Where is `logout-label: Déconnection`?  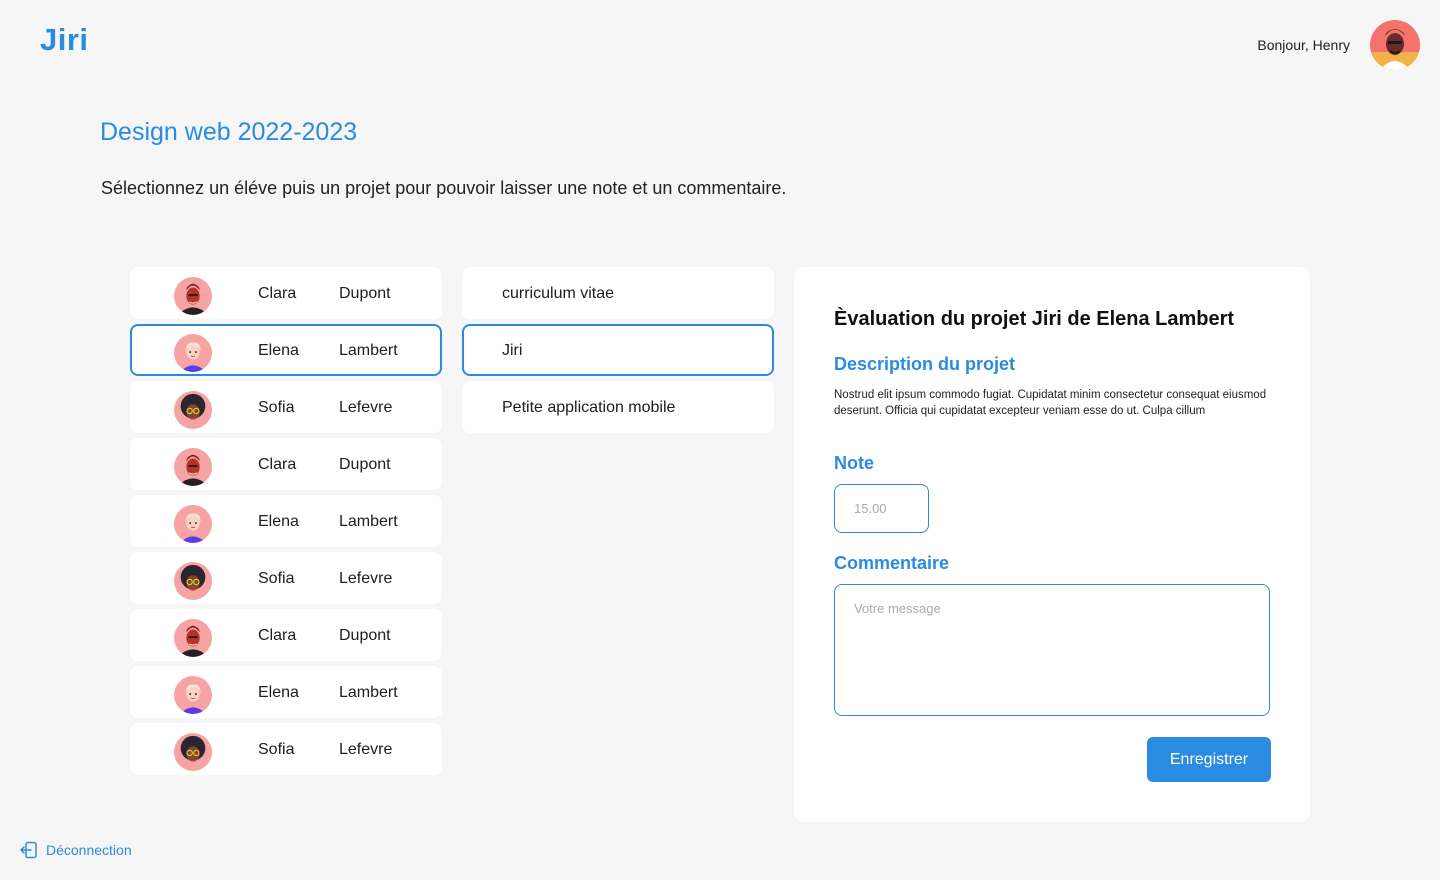
logout-label: Déconnection is located at coordinates (89, 850).